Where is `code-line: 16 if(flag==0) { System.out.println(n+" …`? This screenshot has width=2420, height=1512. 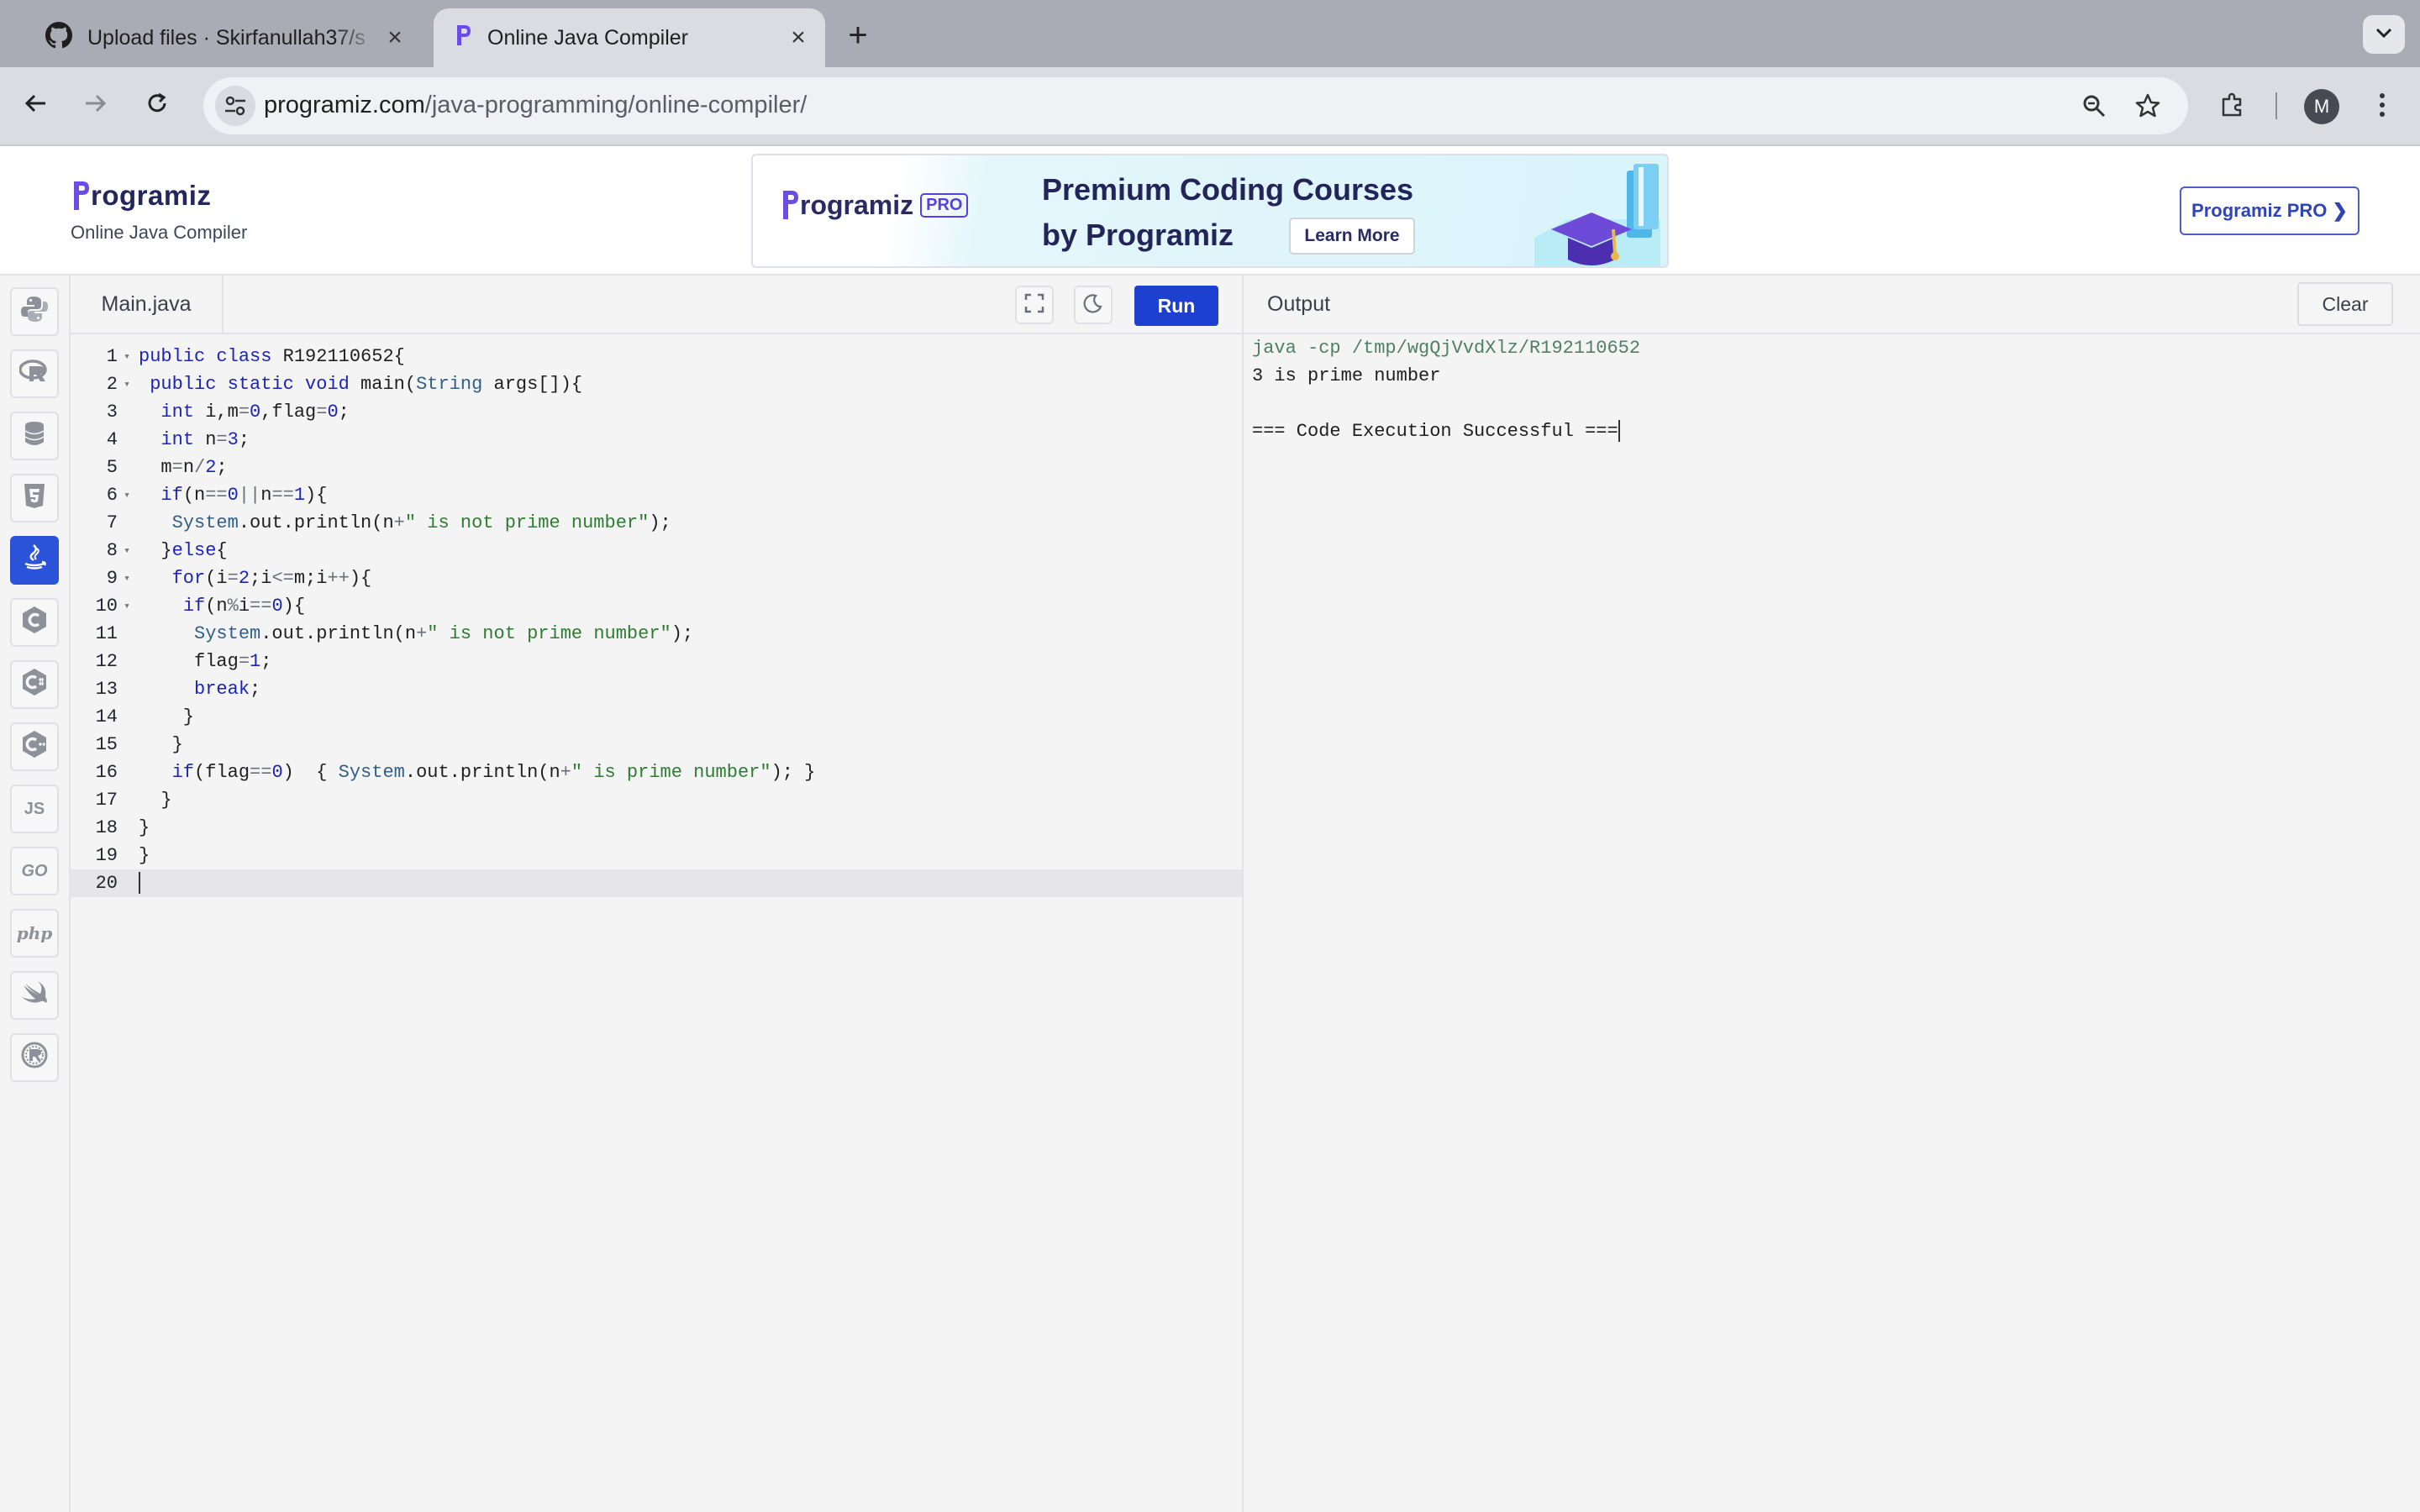
code-line: 16 if(flag==0) { System.out.println(n+" … is located at coordinates (657, 772).